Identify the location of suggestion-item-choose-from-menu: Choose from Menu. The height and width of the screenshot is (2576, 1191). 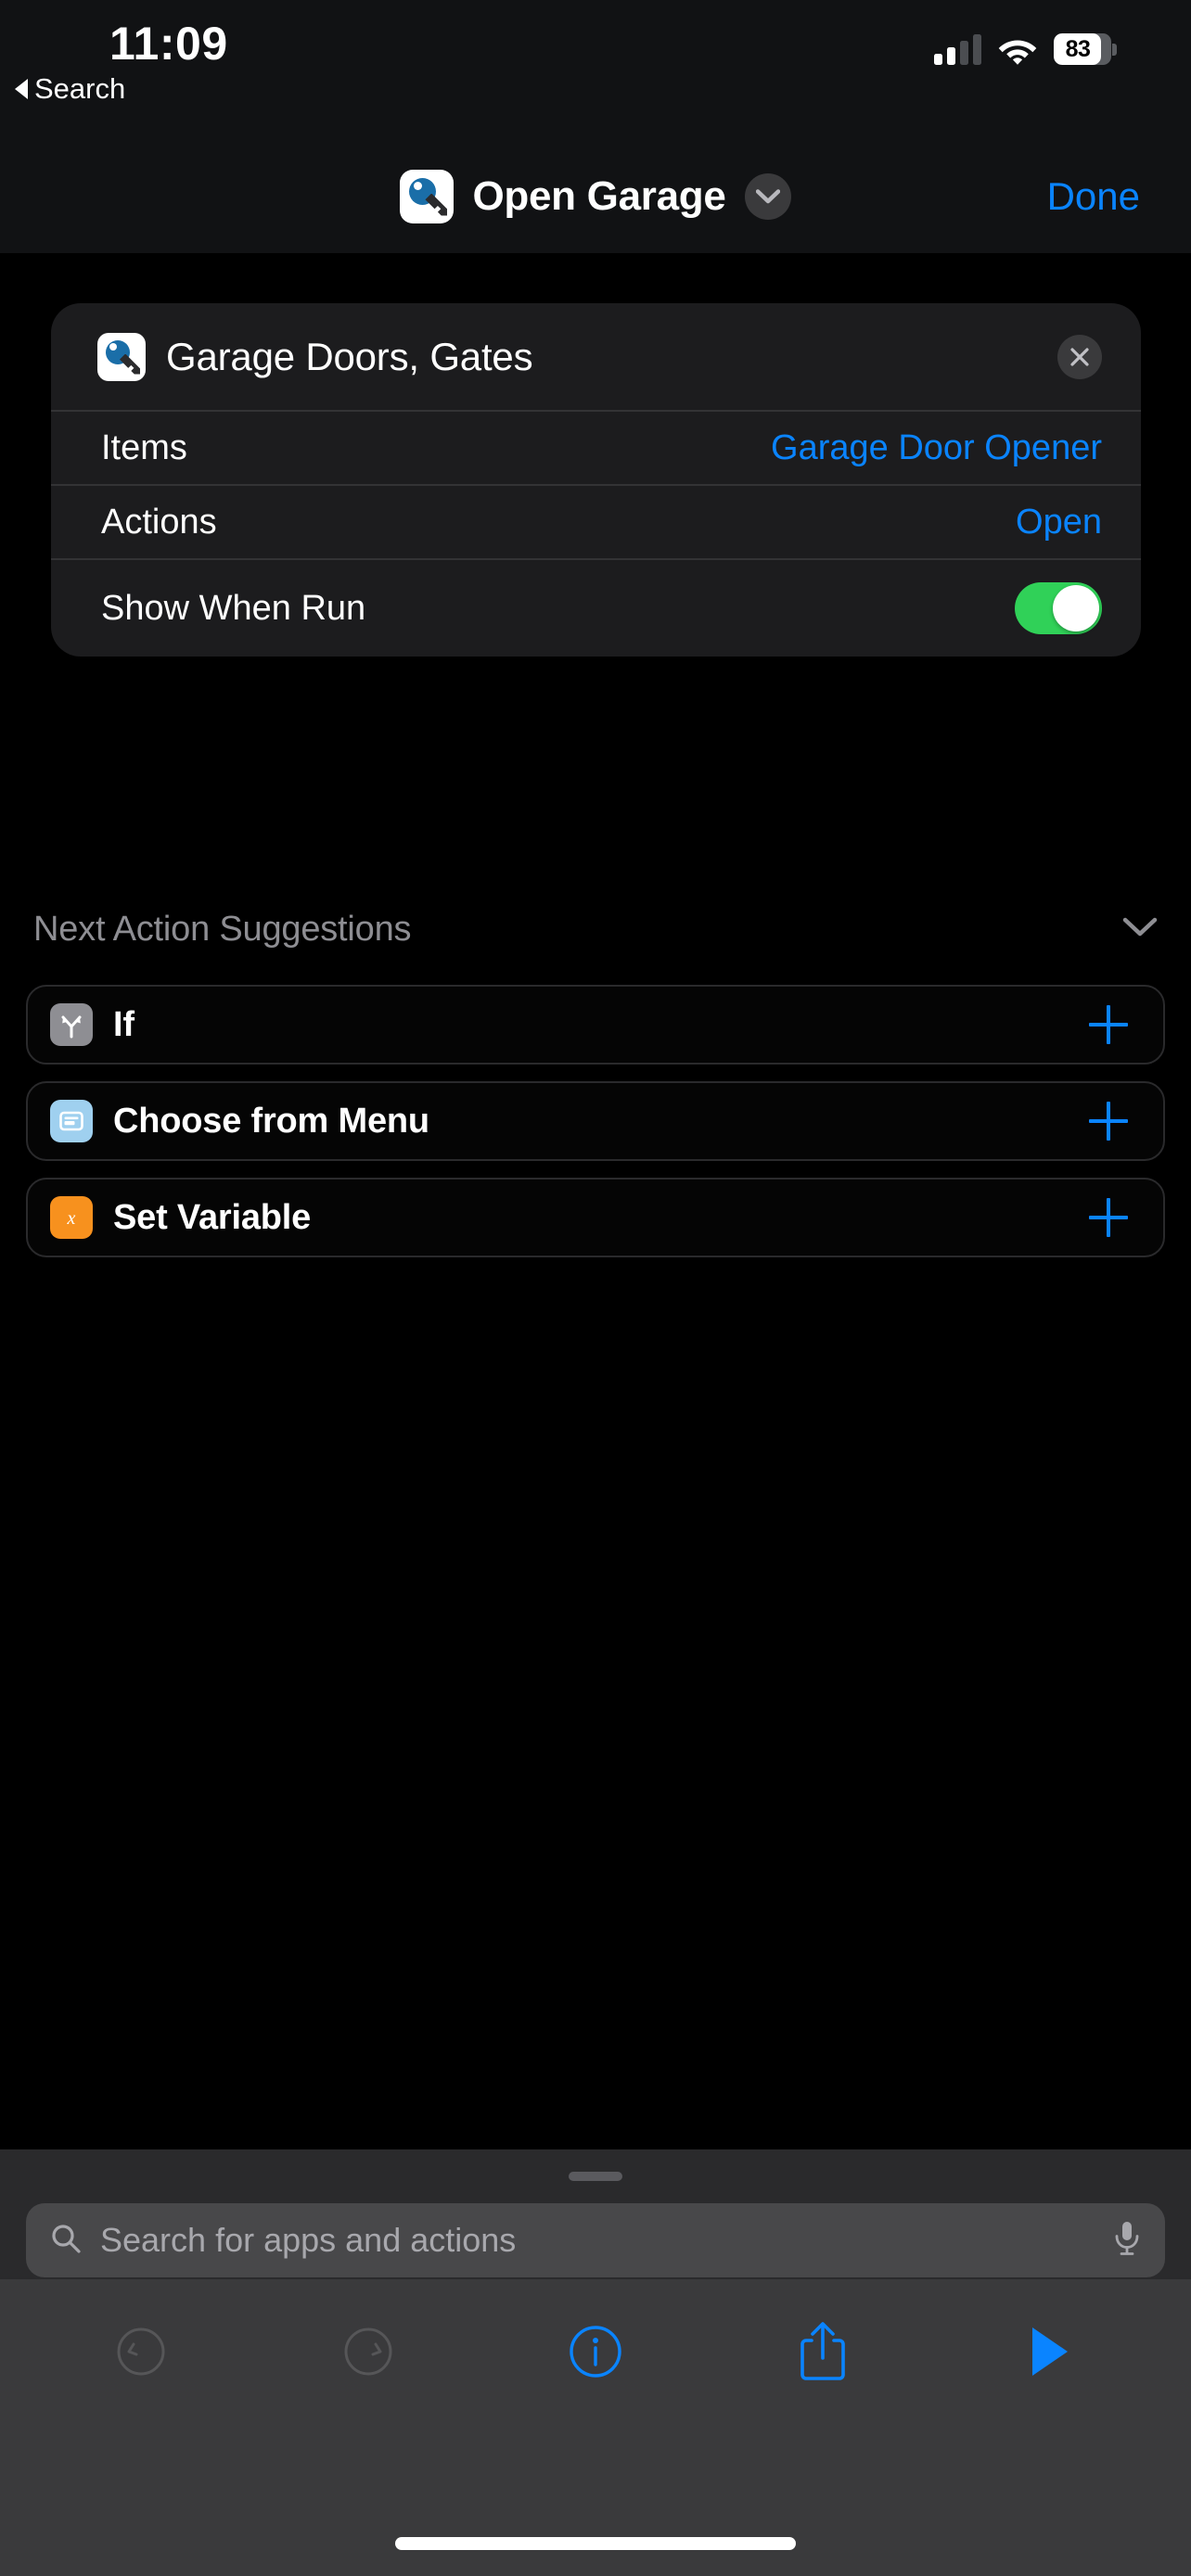
(595, 1121).